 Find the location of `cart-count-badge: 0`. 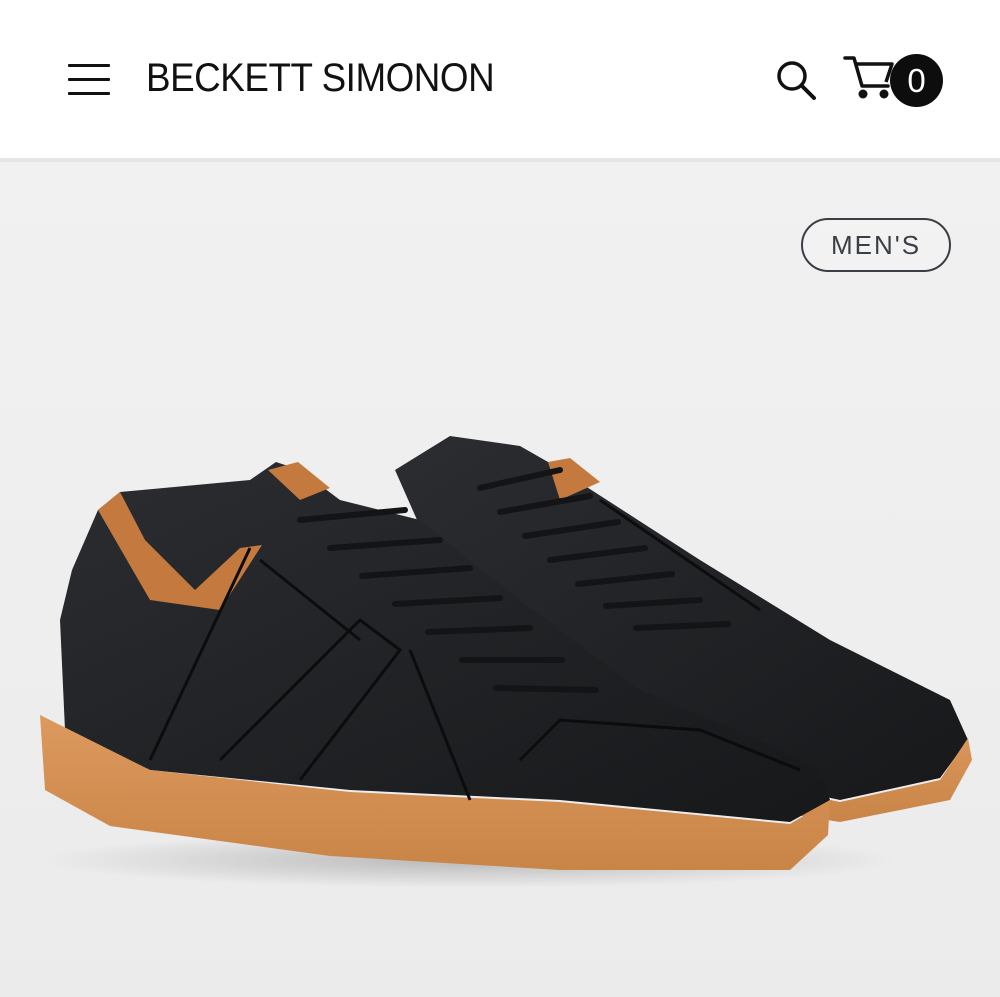

cart-count-badge: 0 is located at coordinates (916, 80).